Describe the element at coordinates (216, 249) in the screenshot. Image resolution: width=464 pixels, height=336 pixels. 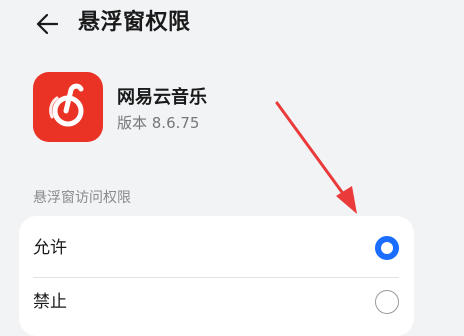
I see `option-allow: 允许` at that location.